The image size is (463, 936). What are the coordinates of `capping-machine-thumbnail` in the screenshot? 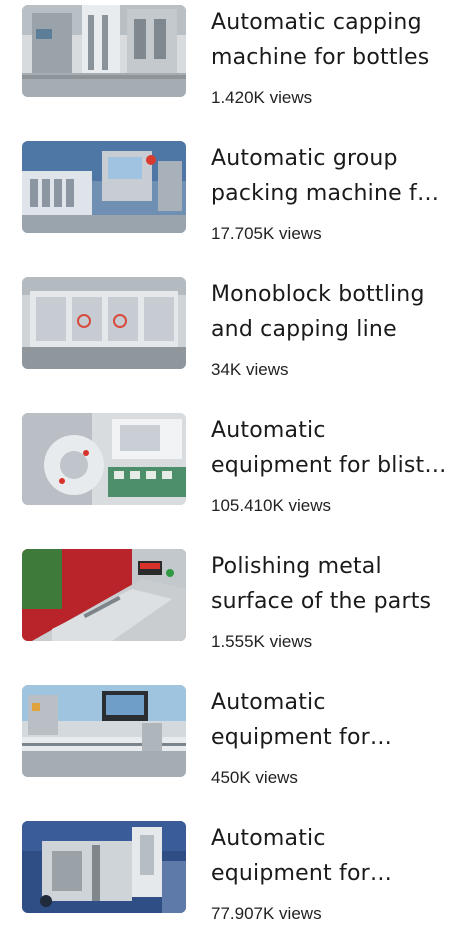 It's located at (104, 51).